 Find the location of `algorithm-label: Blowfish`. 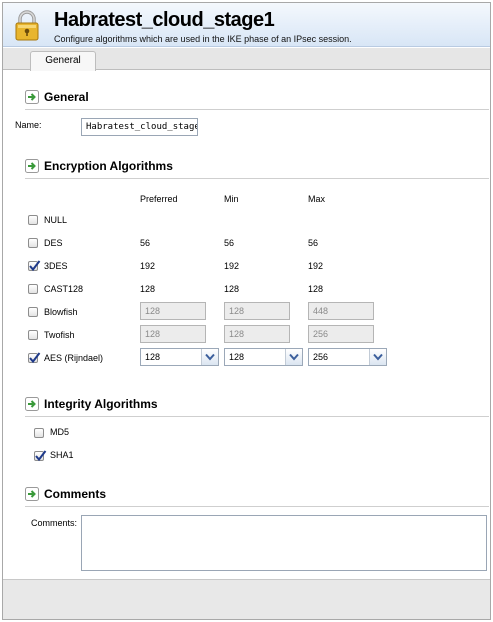

algorithm-label: Blowfish is located at coordinates (61, 312).